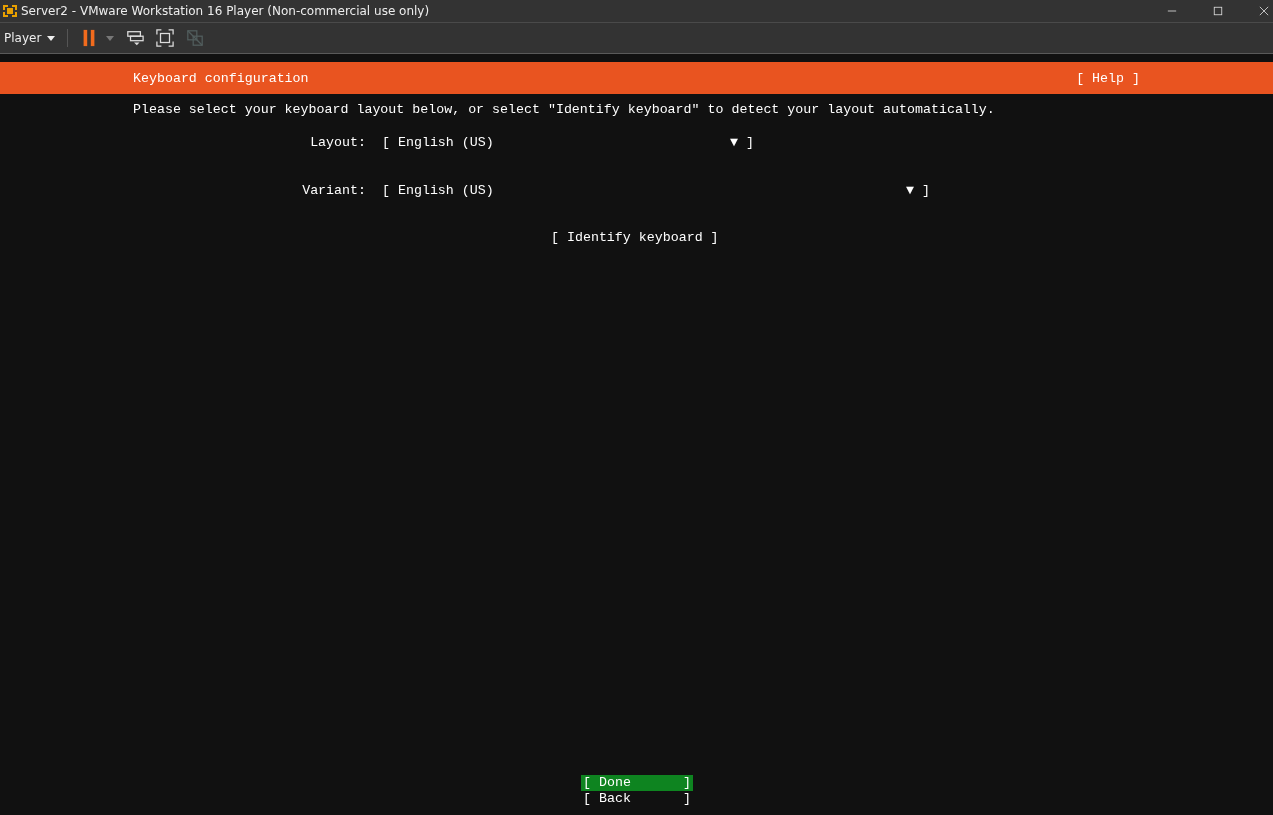 The height and width of the screenshot is (815, 1273). What do you see at coordinates (225, 11) in the screenshot?
I see `window-title: Server2 - VMware Workstation 16 Player (Non-commercial use only)` at bounding box center [225, 11].